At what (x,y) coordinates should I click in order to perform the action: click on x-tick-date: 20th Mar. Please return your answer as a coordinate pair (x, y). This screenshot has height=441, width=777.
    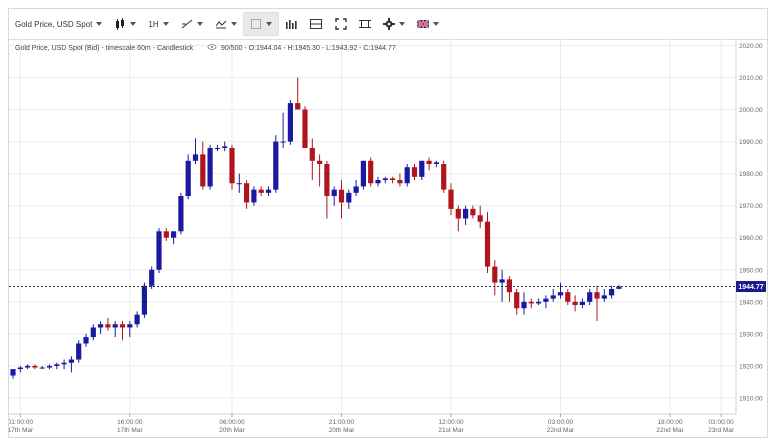
    Looking at the image, I should click on (232, 430).